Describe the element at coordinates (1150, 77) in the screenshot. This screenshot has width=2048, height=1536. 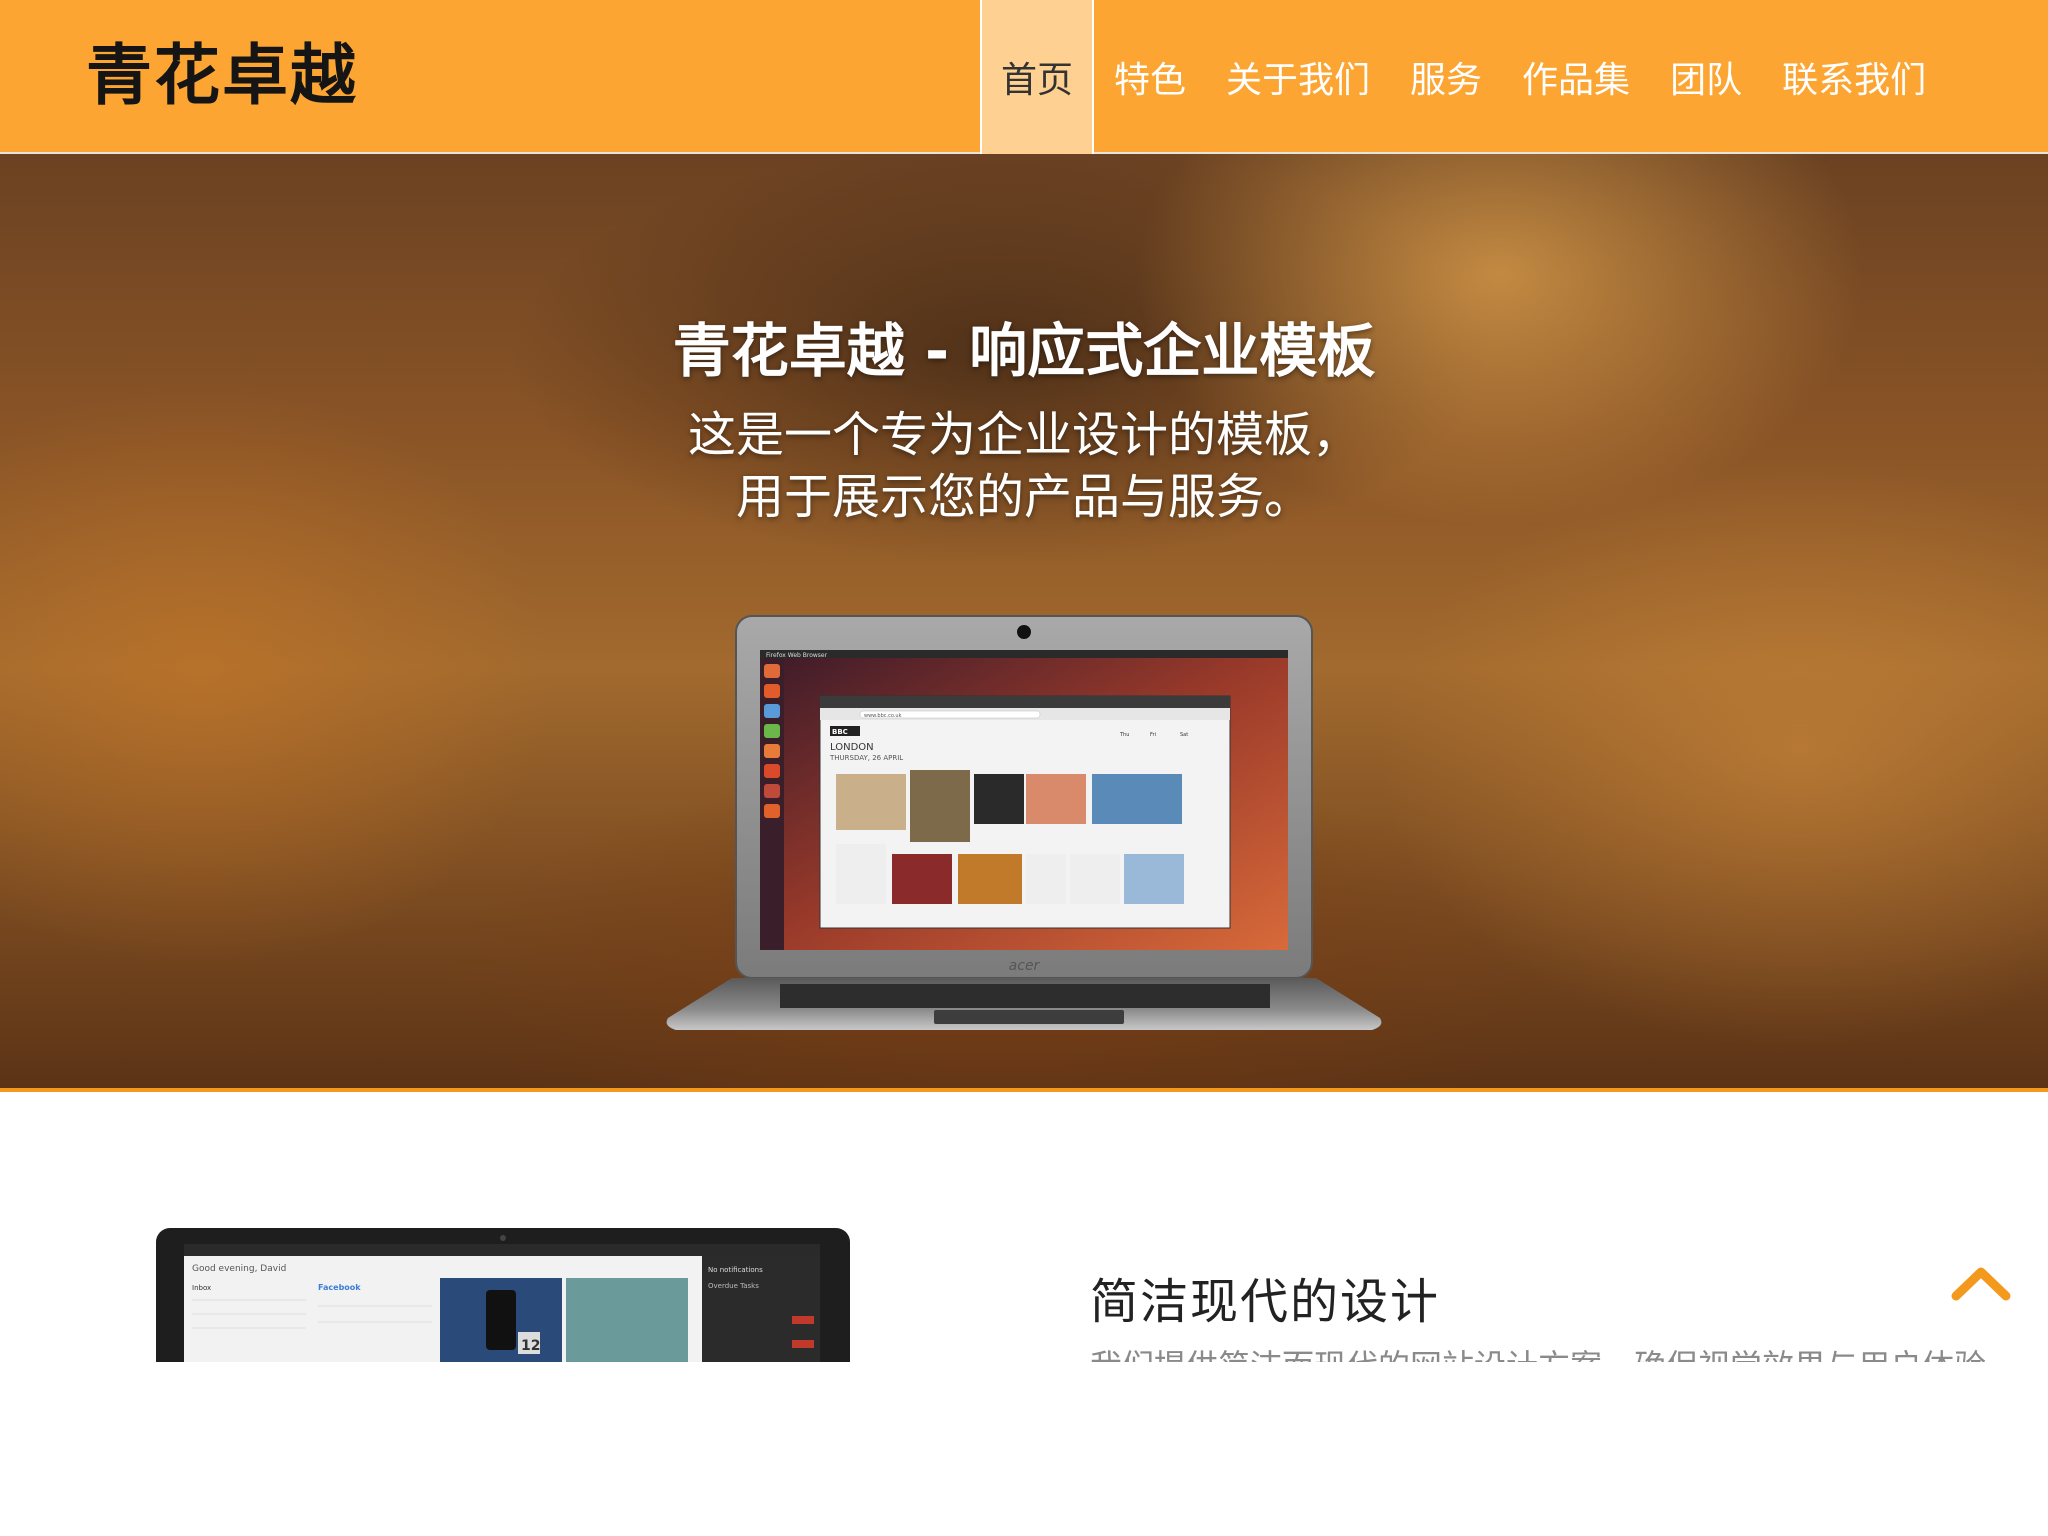
I see `nav-features: 特色` at that location.